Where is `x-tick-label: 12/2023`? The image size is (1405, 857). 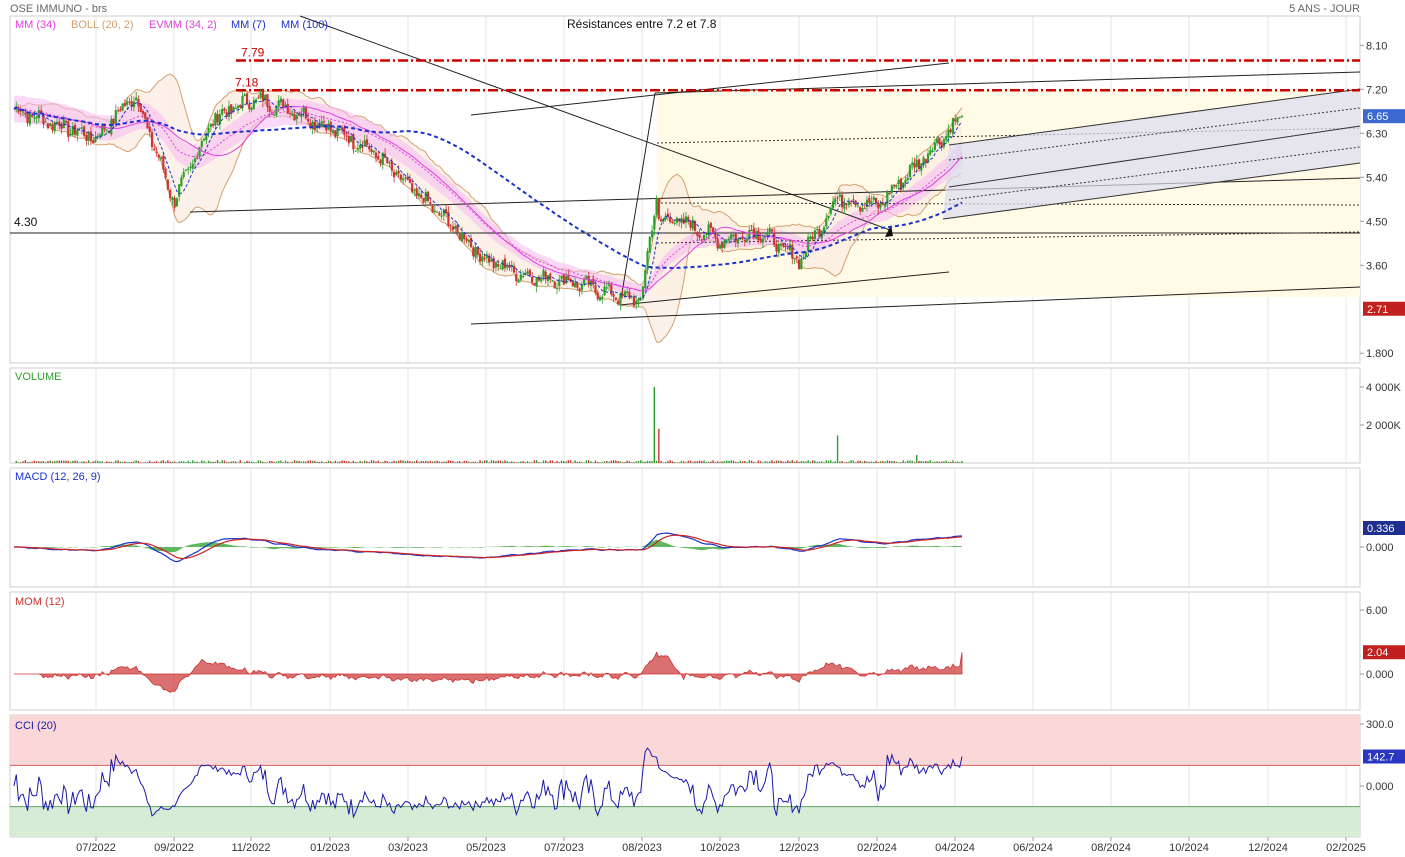
x-tick-label: 12/2023 is located at coordinates (799, 848).